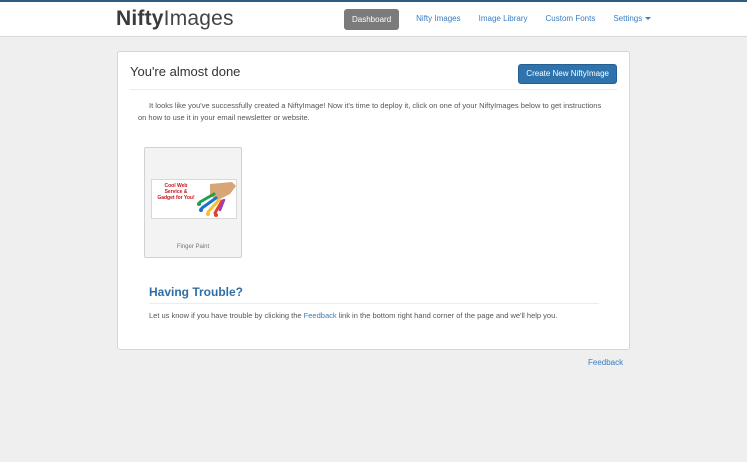  What do you see at coordinates (193, 247) in the screenshot?
I see `image-card-label: Finger Paint` at bounding box center [193, 247].